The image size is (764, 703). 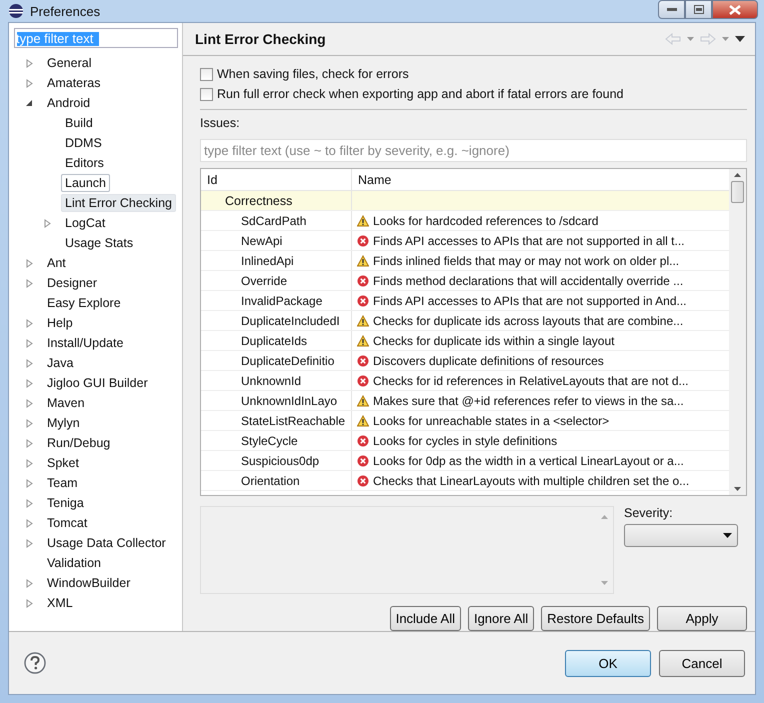 I want to click on close-button, so click(x=735, y=9).